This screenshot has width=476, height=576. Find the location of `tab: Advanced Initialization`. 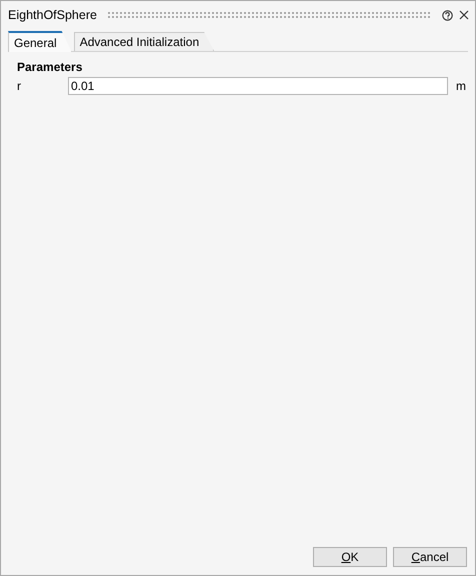

tab: Advanced Initialization is located at coordinates (144, 41).